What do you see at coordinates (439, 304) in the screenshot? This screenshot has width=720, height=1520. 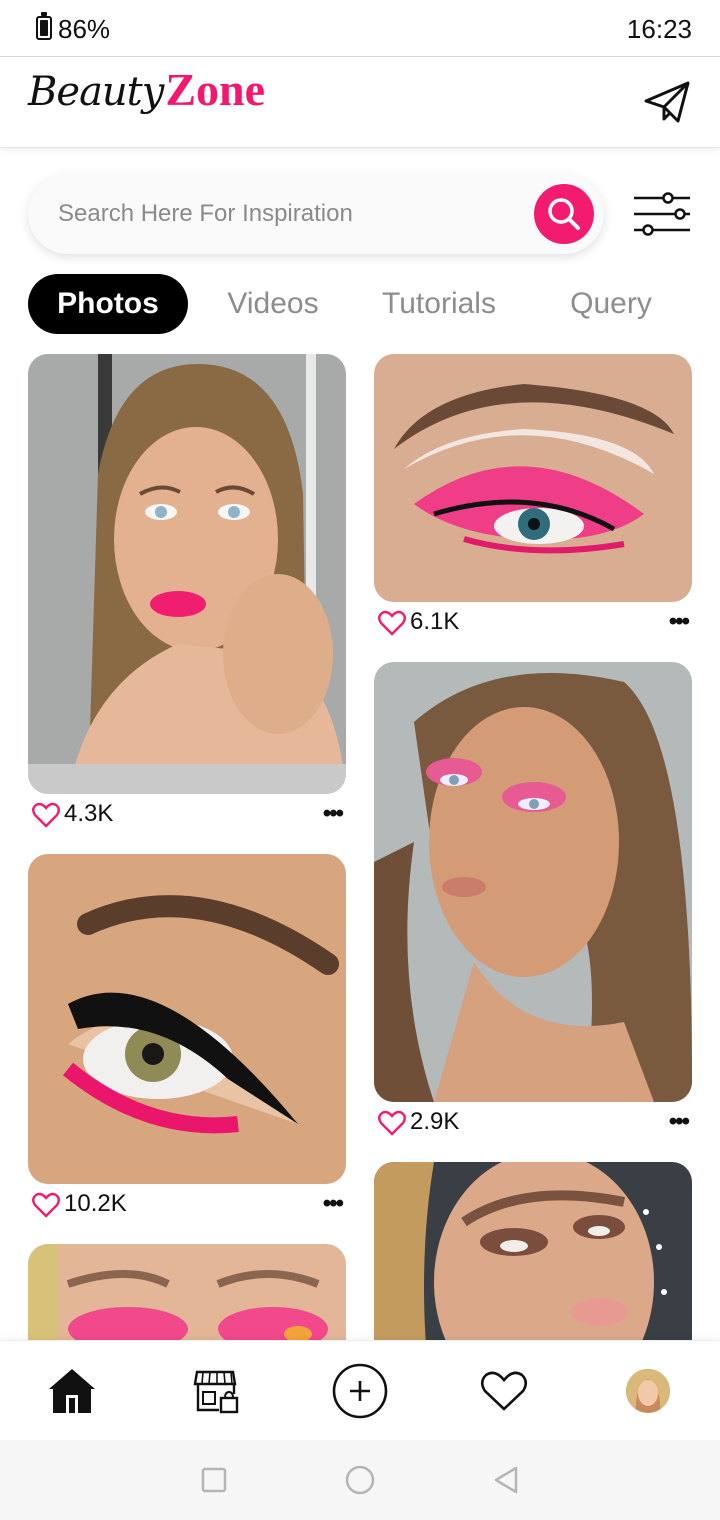 I see `tab-tutorials: Tutorials` at bounding box center [439, 304].